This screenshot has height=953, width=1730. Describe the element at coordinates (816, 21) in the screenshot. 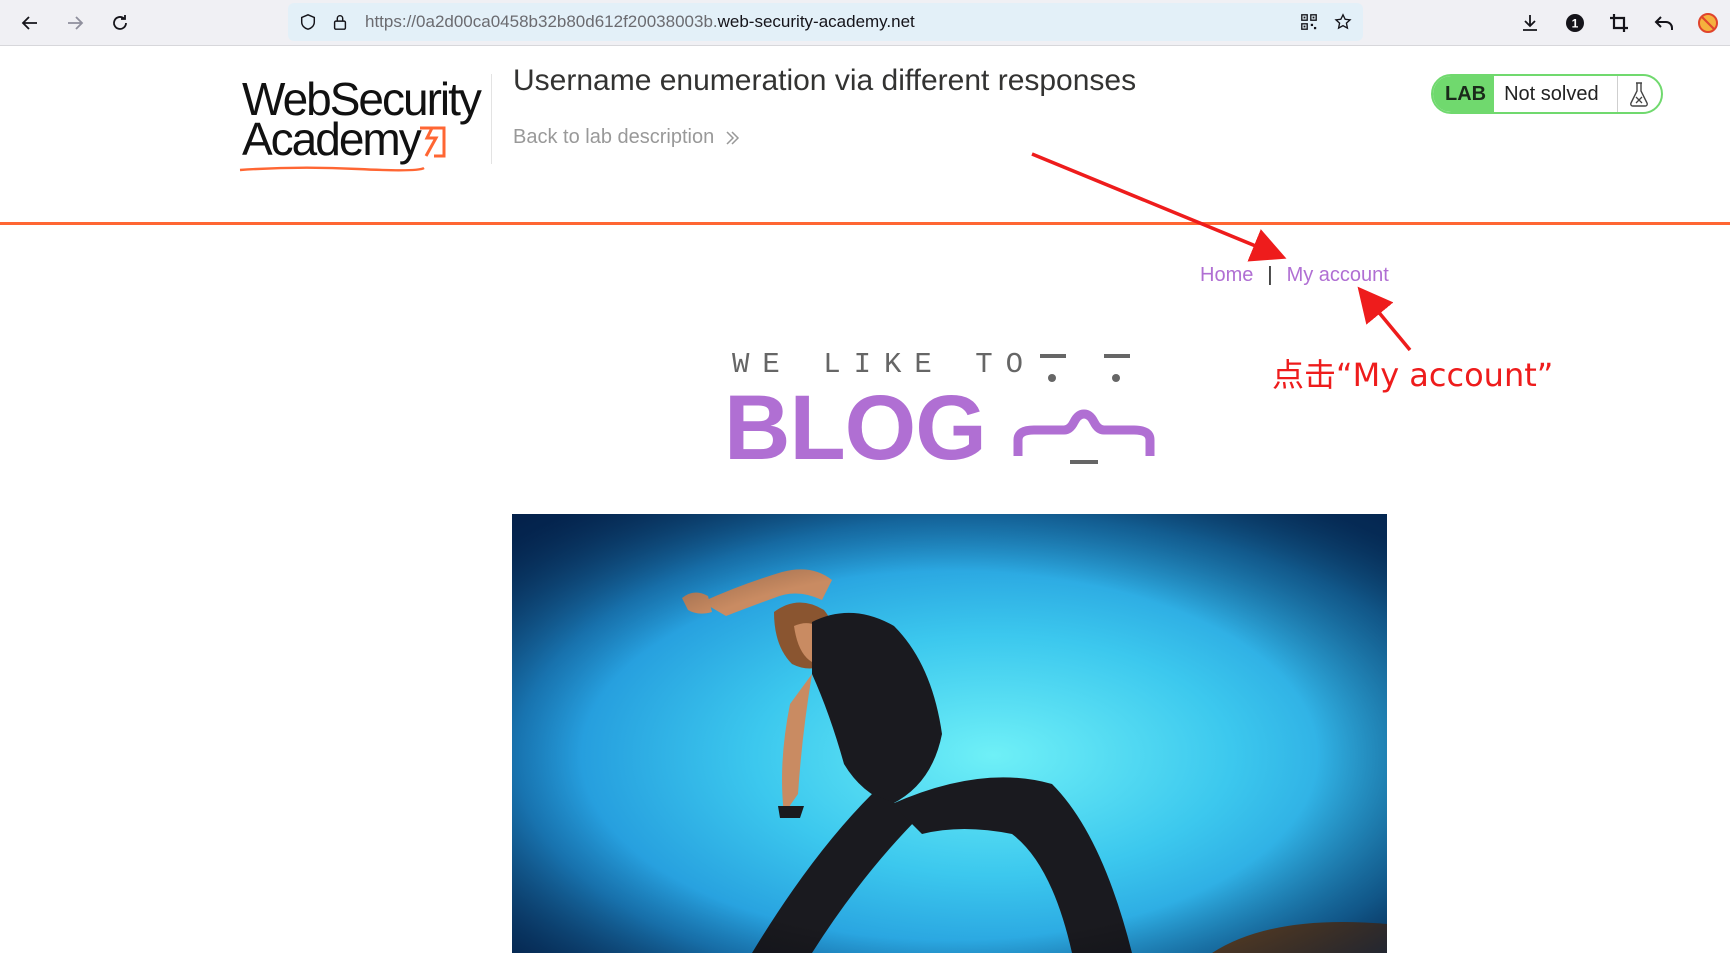

I see `url-host: web-security-academy.net` at that location.